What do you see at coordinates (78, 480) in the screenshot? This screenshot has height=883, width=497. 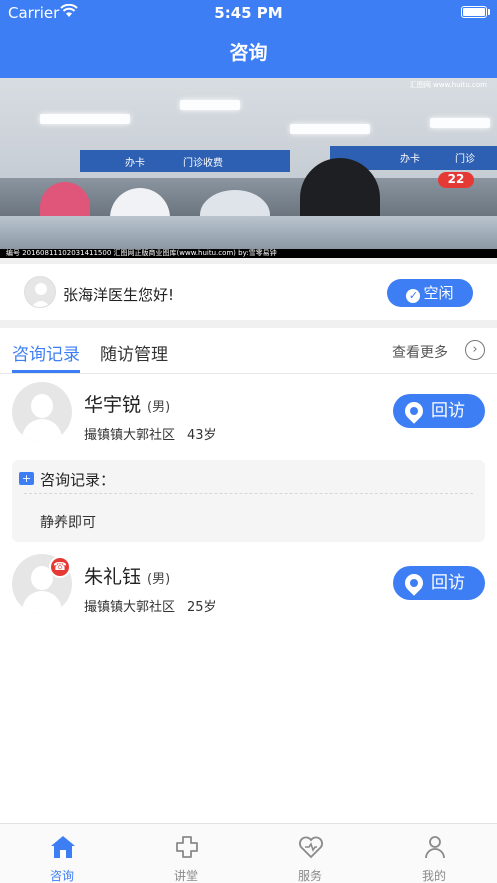 I see `note-title: 咨询记录：` at bounding box center [78, 480].